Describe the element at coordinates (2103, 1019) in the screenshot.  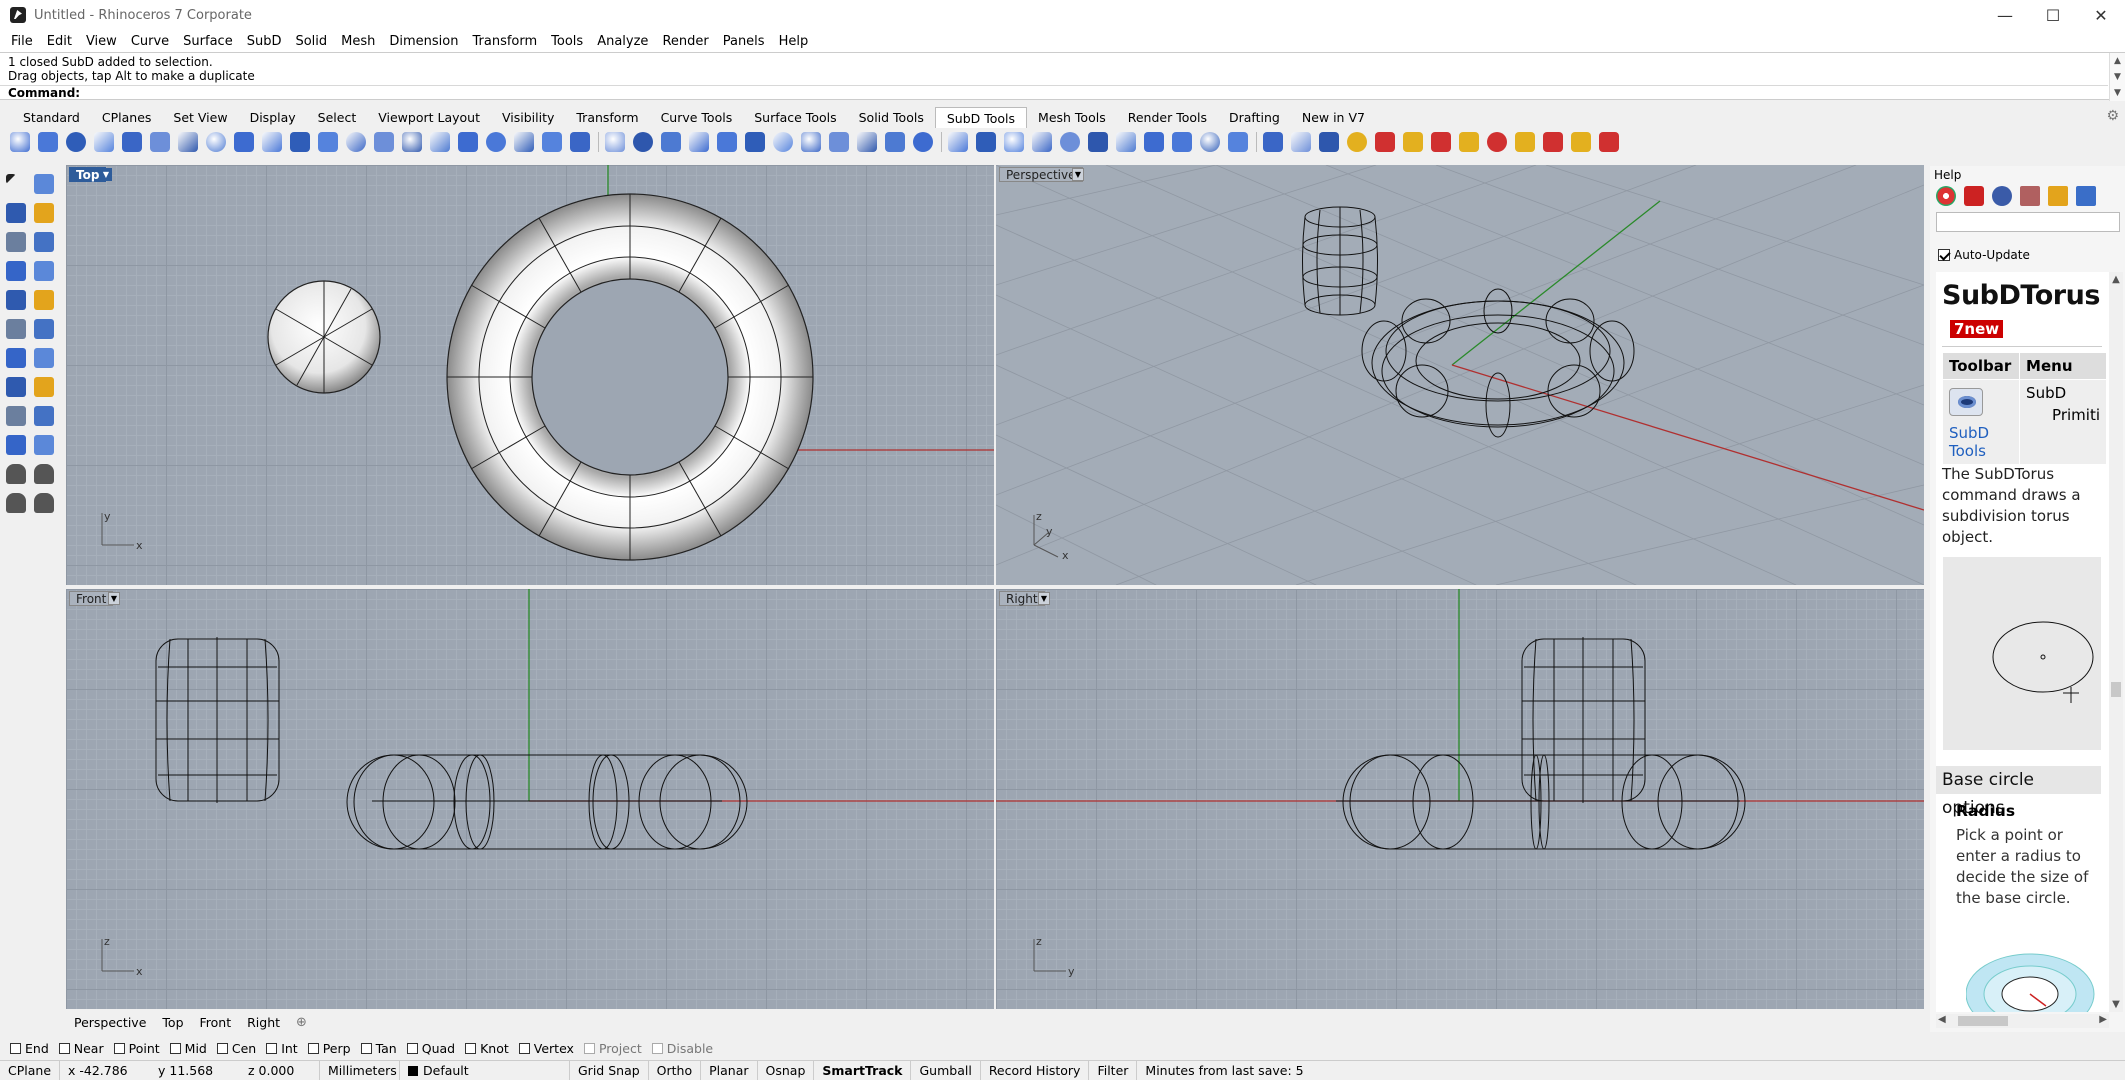
I see `chevron-right-icon: ▶` at that location.